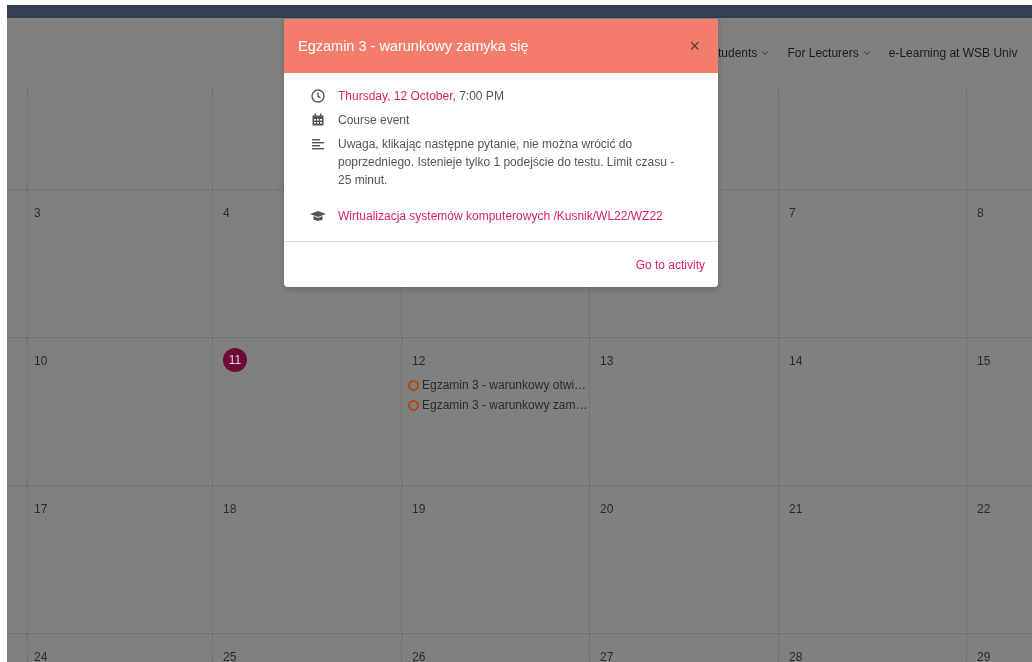 Image resolution: width=1032 pixels, height=662 pixels. I want to click on event-type: Course event, so click(374, 120).